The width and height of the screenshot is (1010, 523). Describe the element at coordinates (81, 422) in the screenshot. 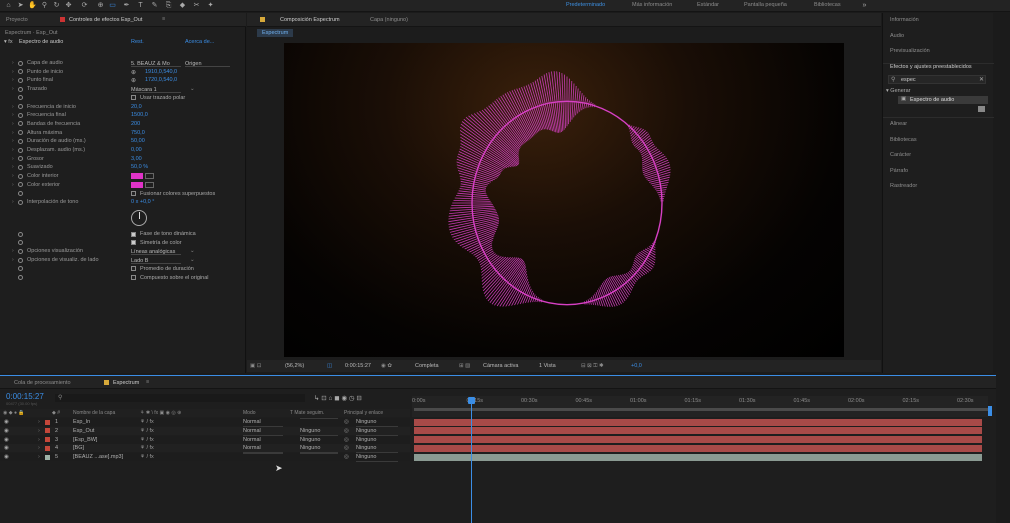

I see `layer-name: Esp_In` at that location.